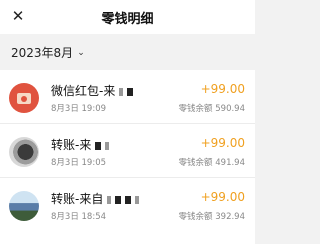 This screenshot has width=320, height=244. I want to click on balance-after: 零钱余额 491.94, so click(211, 163).